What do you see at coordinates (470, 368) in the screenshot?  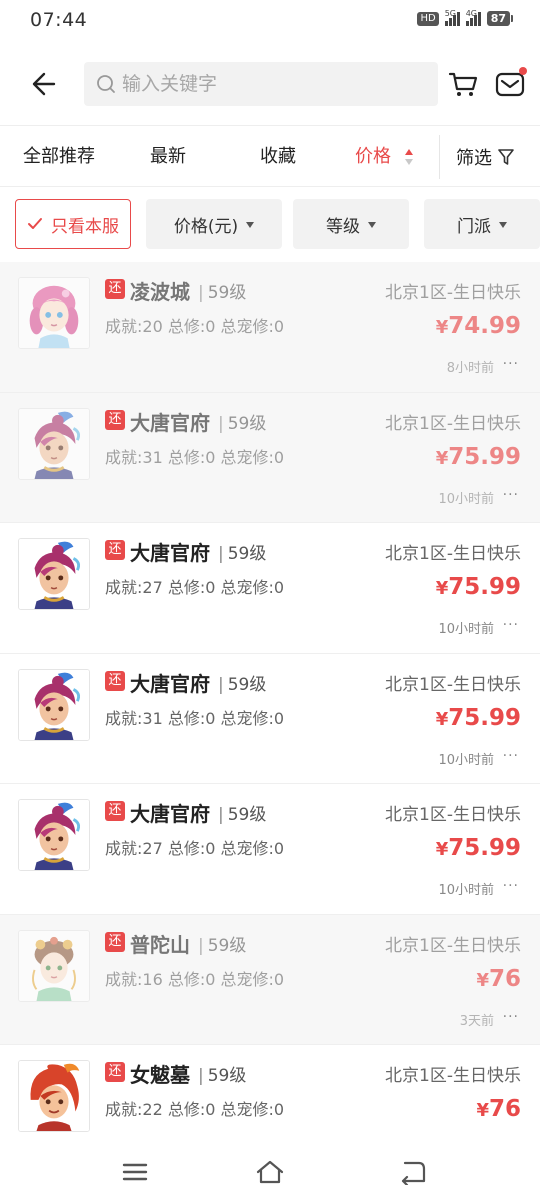 I see `listed-time: 8小时前` at bounding box center [470, 368].